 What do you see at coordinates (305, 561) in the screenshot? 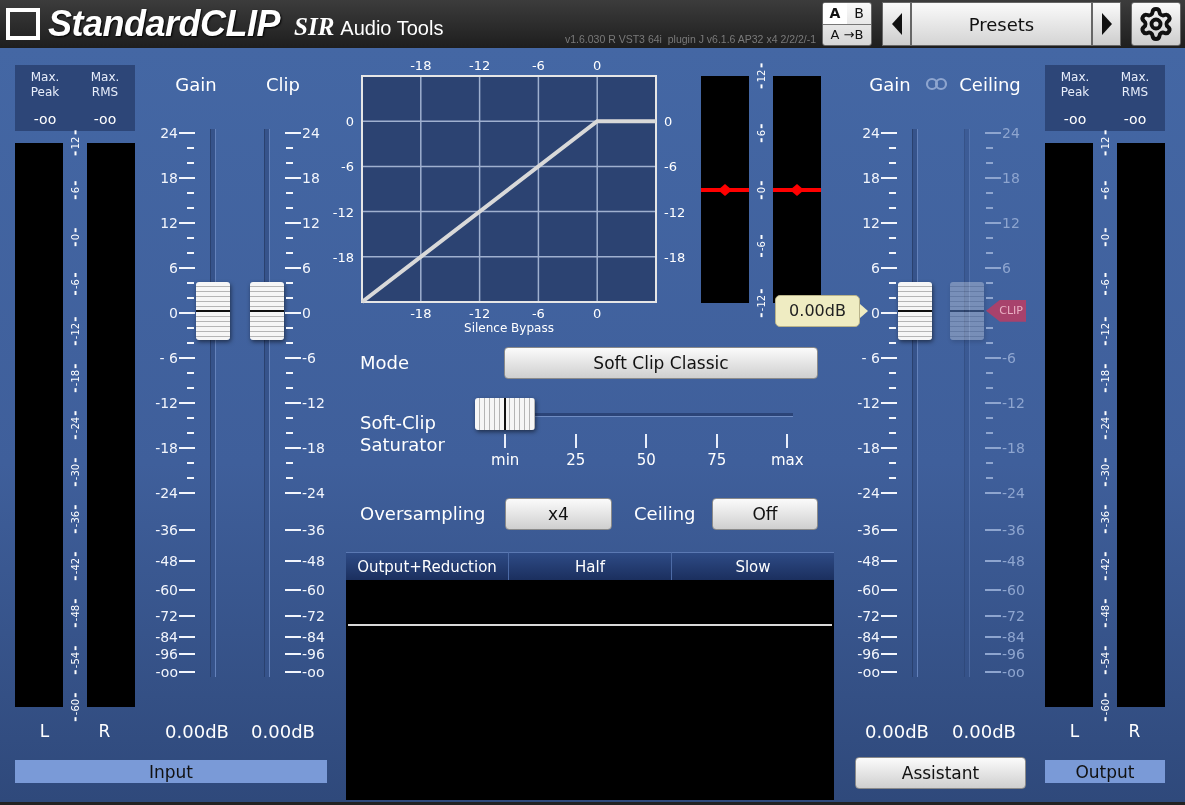
I see `scale-label: -48` at bounding box center [305, 561].